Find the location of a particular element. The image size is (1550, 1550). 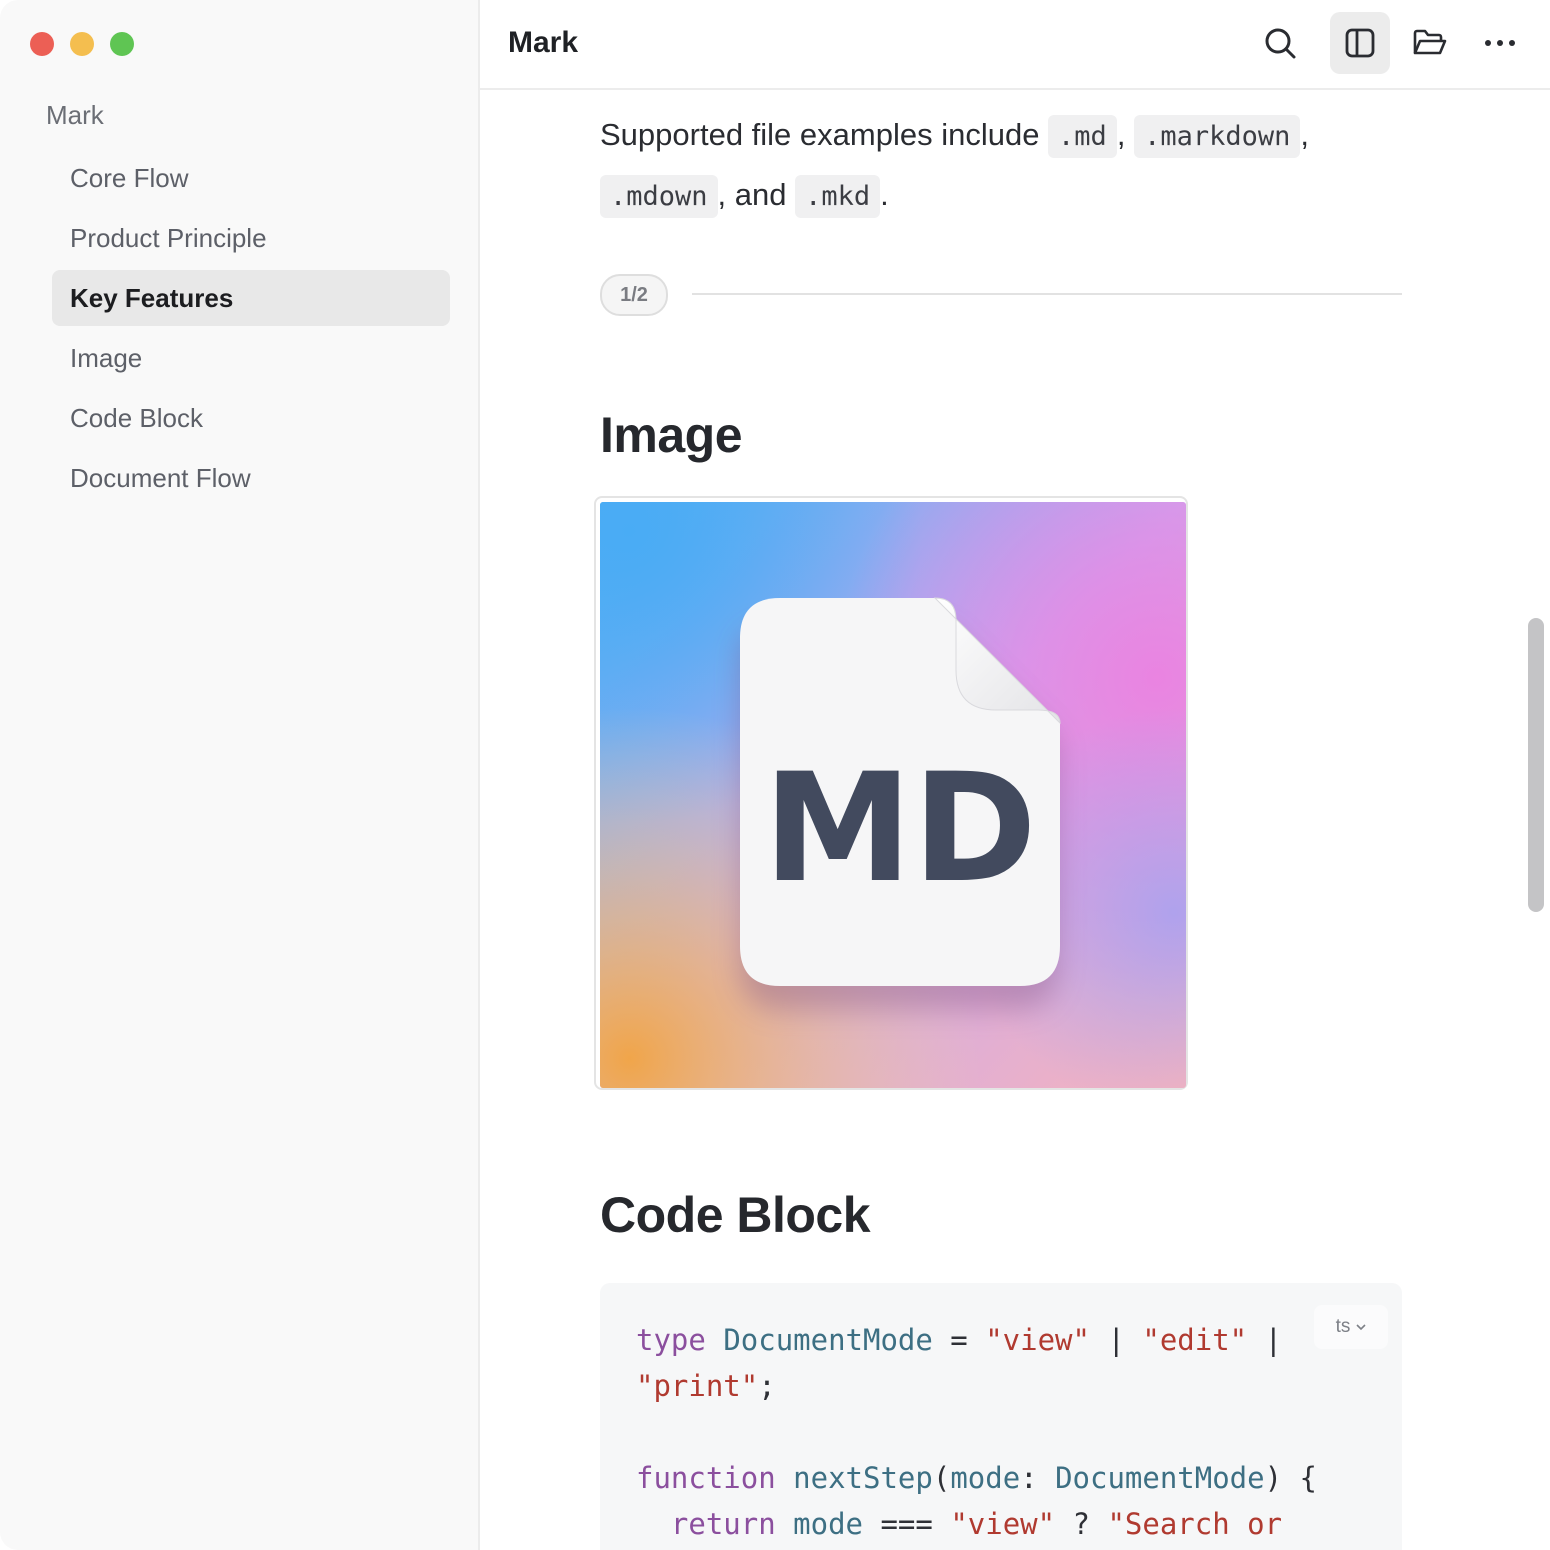

open-folder-button is located at coordinates (1430, 43).